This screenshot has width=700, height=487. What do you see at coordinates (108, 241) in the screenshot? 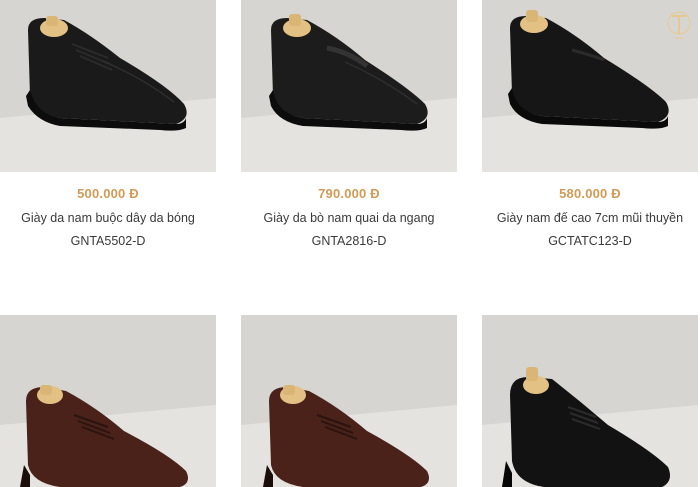
I see `product-code: GNTA5502-D` at bounding box center [108, 241].